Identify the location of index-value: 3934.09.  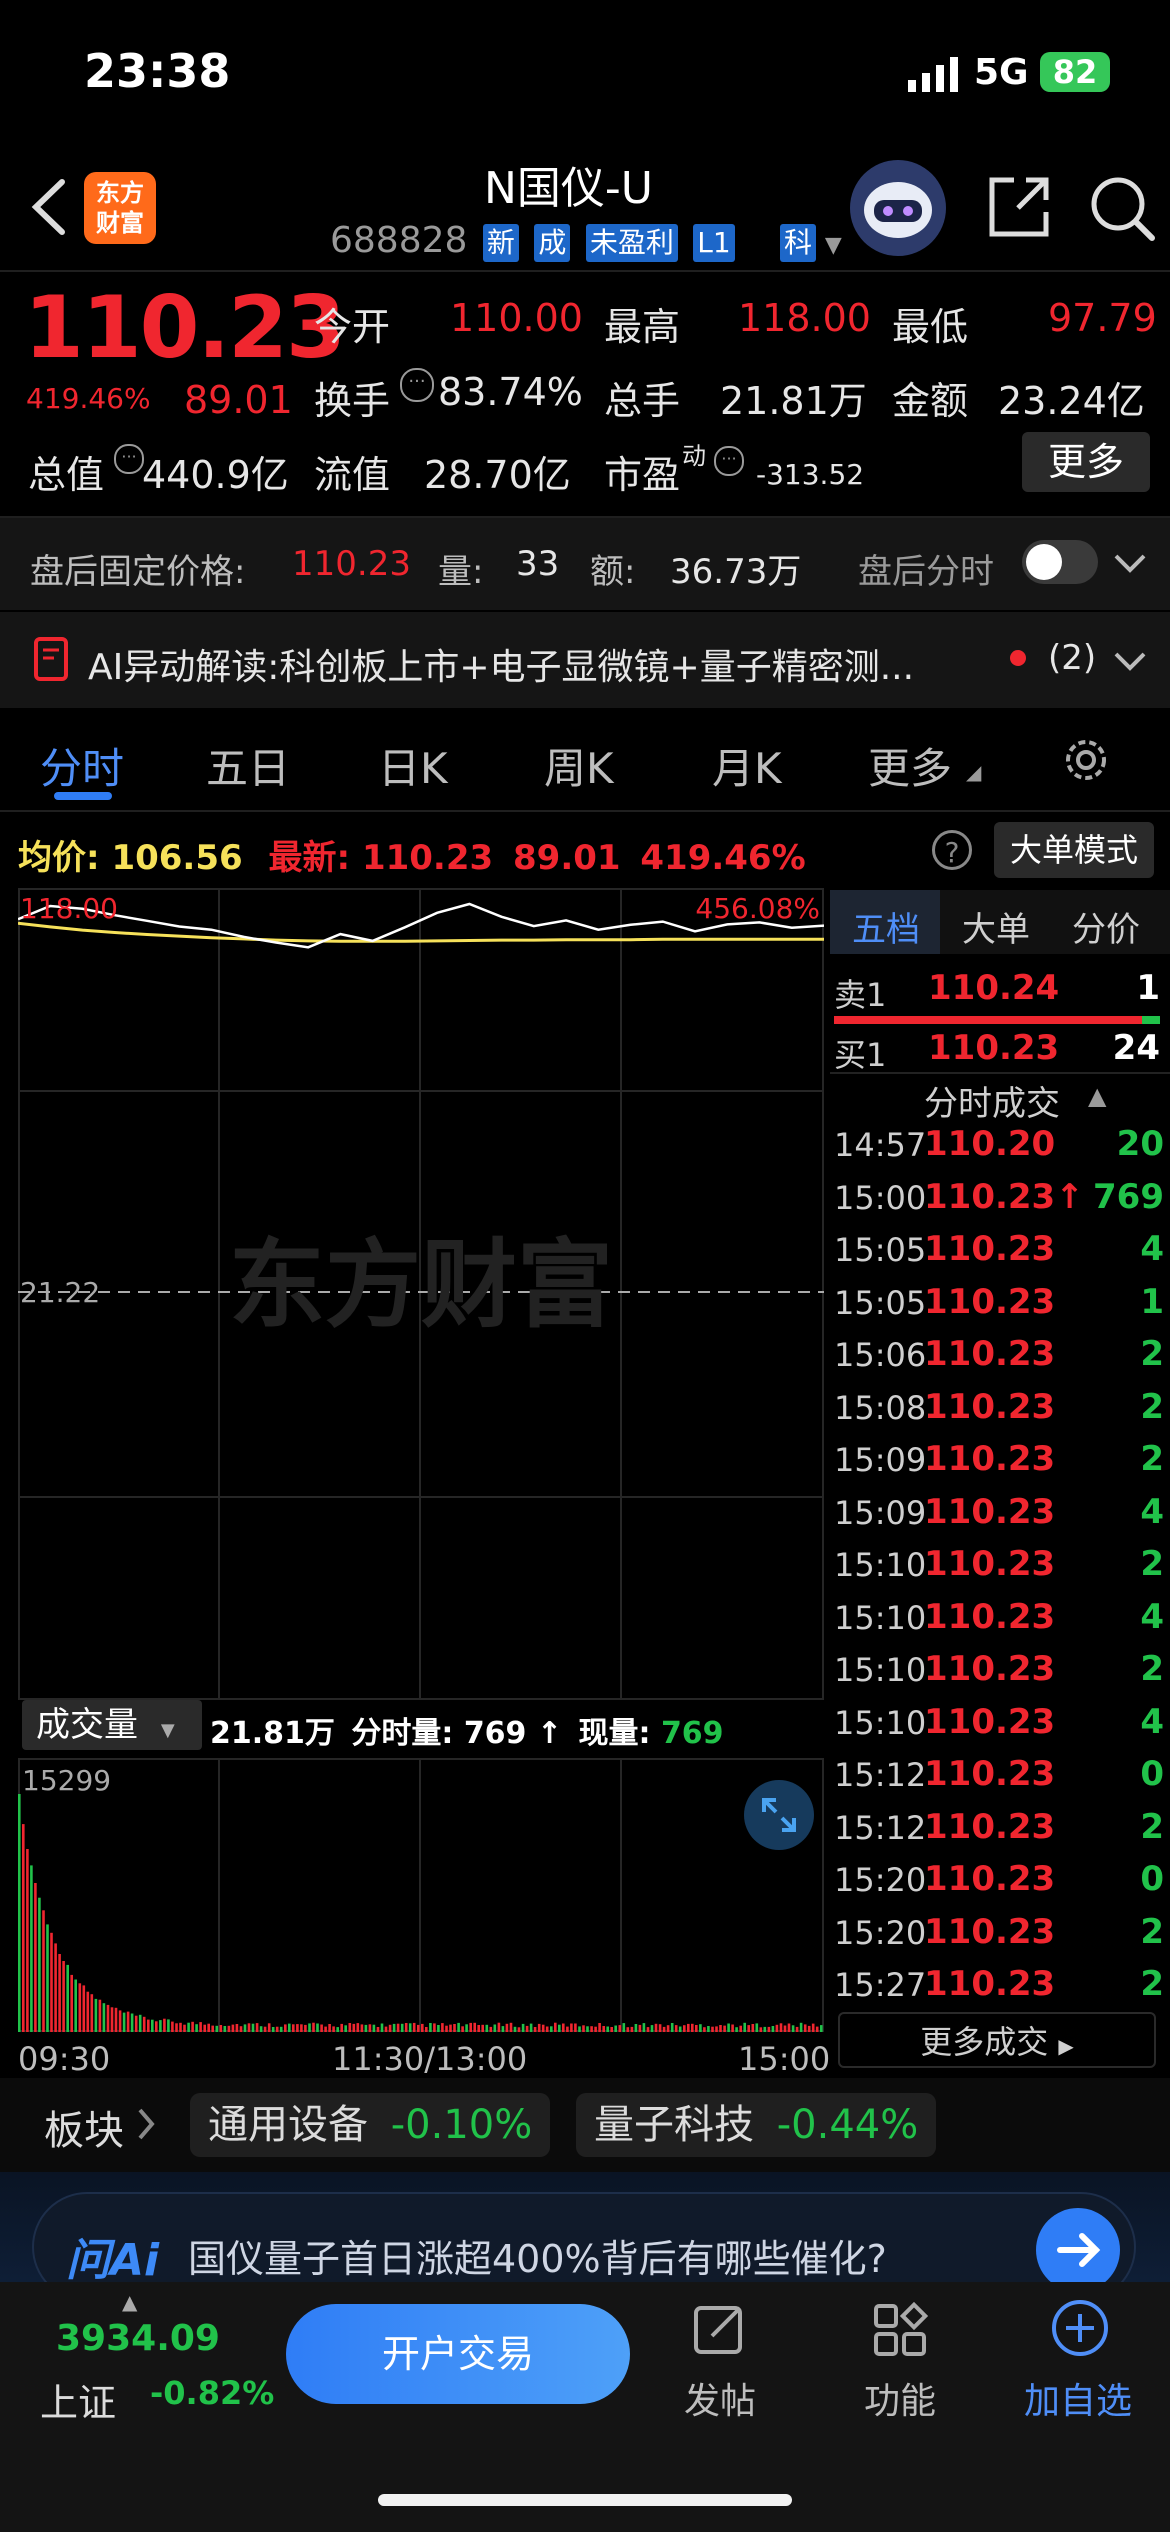
(138, 2338).